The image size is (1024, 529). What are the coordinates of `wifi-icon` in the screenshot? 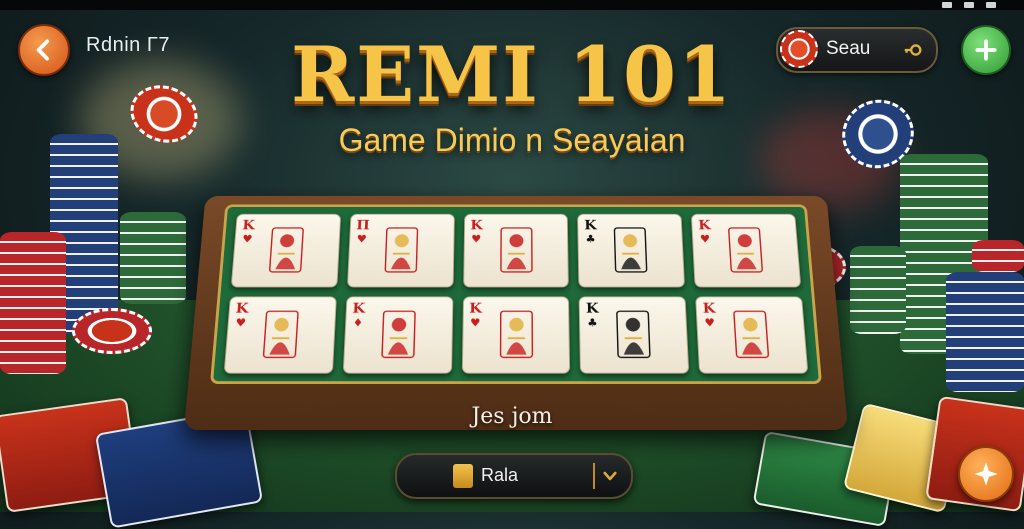 It's located at (969, 5).